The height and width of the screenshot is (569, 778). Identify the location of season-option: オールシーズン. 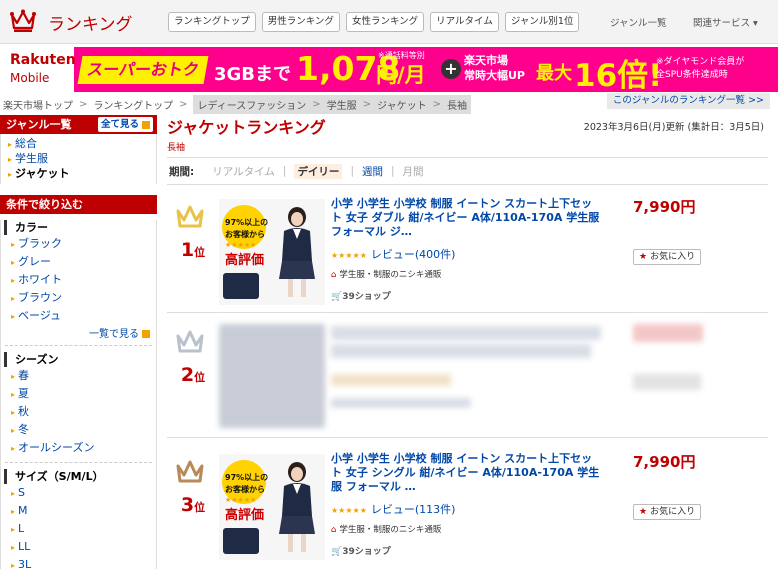
(78, 448).